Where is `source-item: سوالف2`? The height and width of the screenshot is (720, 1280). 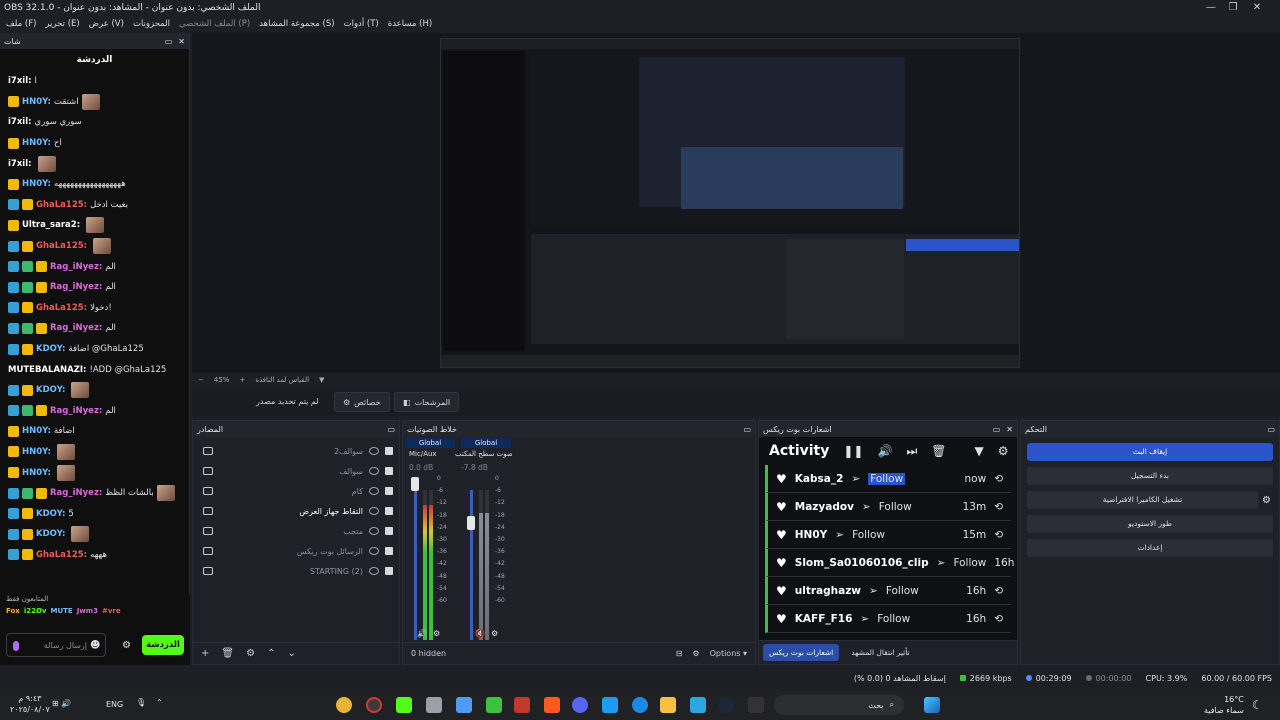 source-item: سوالف2 is located at coordinates (296, 451).